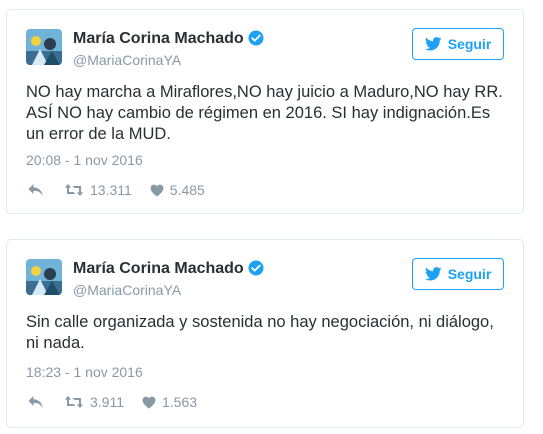 Image resolution: width=543 pixels, height=434 pixels. What do you see at coordinates (84, 372) in the screenshot?
I see `tweet-timestamp: 18:23 - 1 nov 2016` at bounding box center [84, 372].